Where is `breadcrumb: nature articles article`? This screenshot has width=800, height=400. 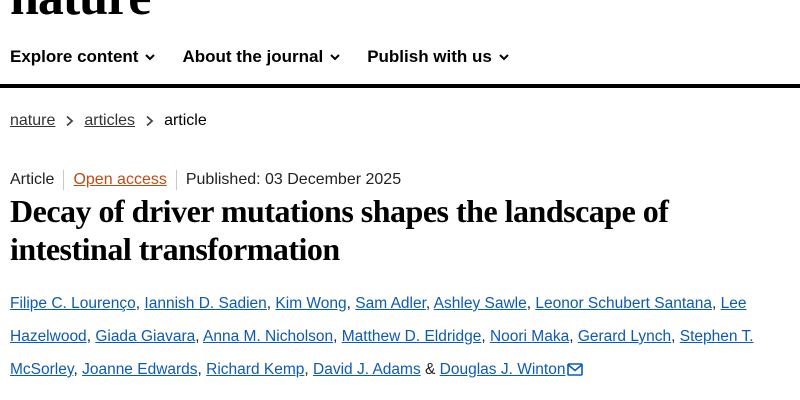 breadcrumb: nature articles article is located at coordinates (108, 121).